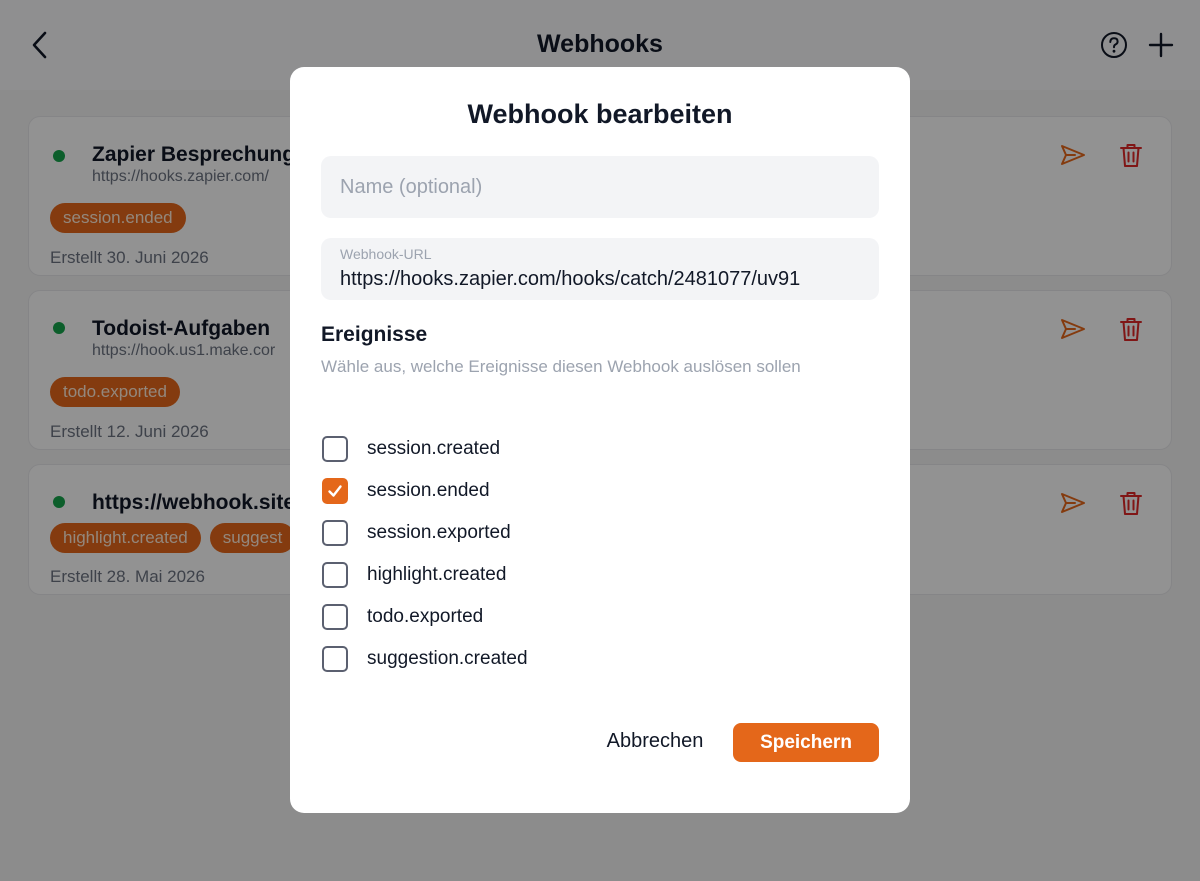  I want to click on event-option-session-created: session.created, so click(451, 449).